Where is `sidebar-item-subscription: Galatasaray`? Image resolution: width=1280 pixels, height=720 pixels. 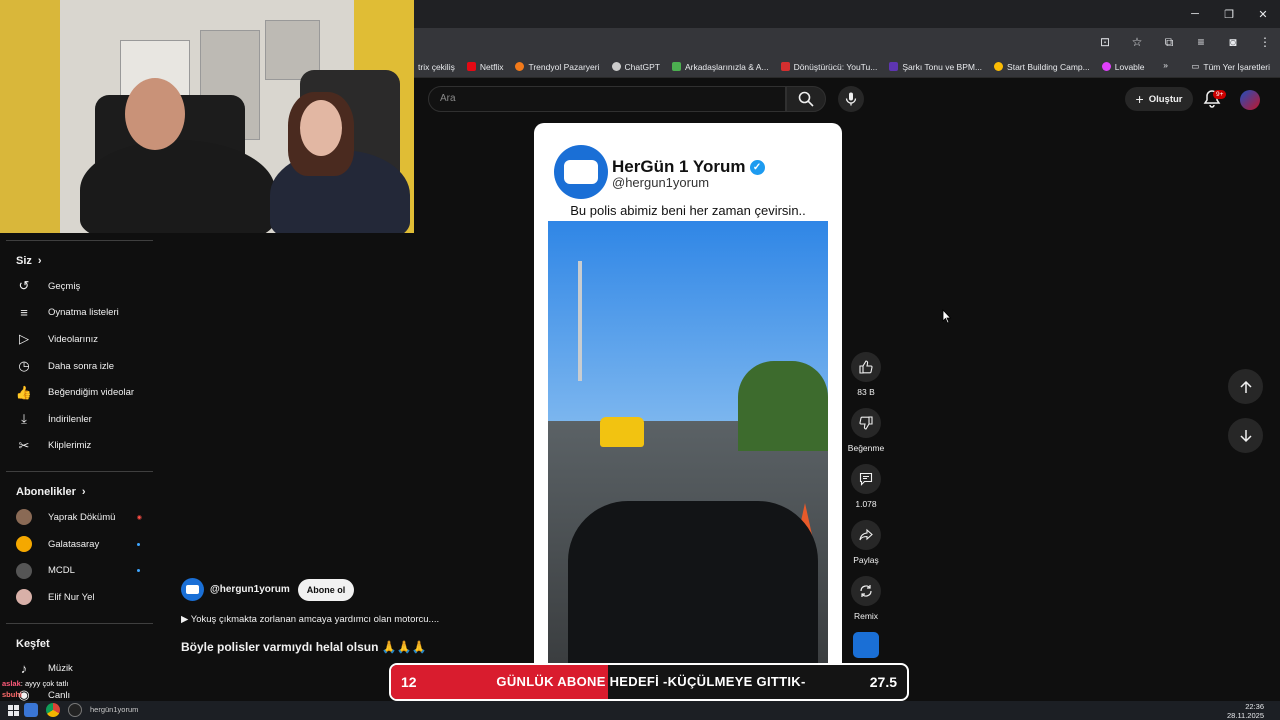
sidebar-item-subscription: Galatasaray is located at coordinates (80, 544).